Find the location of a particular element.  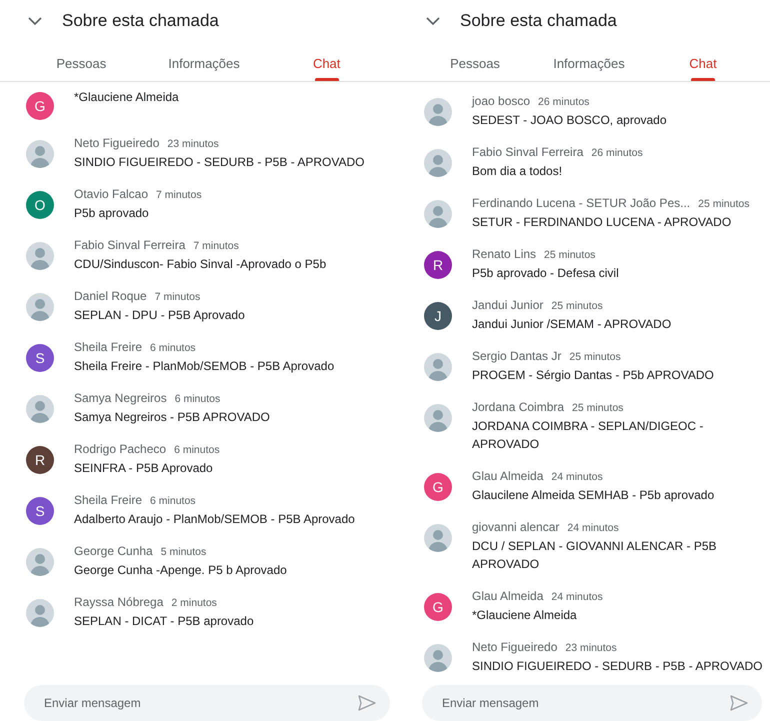

message-text: DCU / SEPLAN - GIOVANNI ALENCAR - P5B APROVADO is located at coordinates (595, 555).